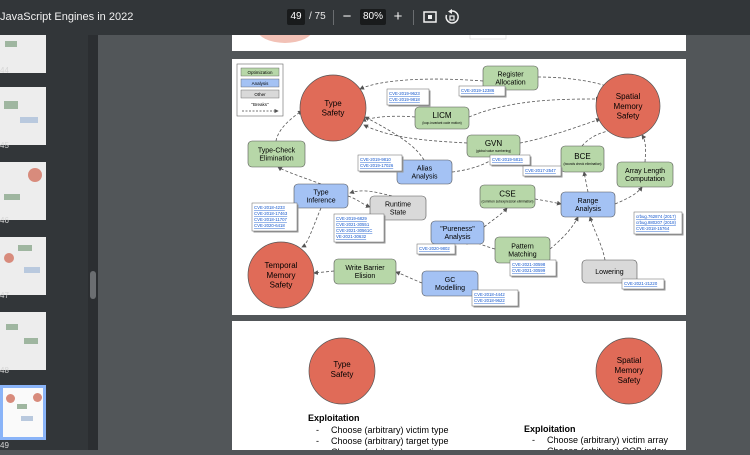 This screenshot has width=750, height=455. I want to click on cve-link: CVE-2018-17463, so click(271, 213).